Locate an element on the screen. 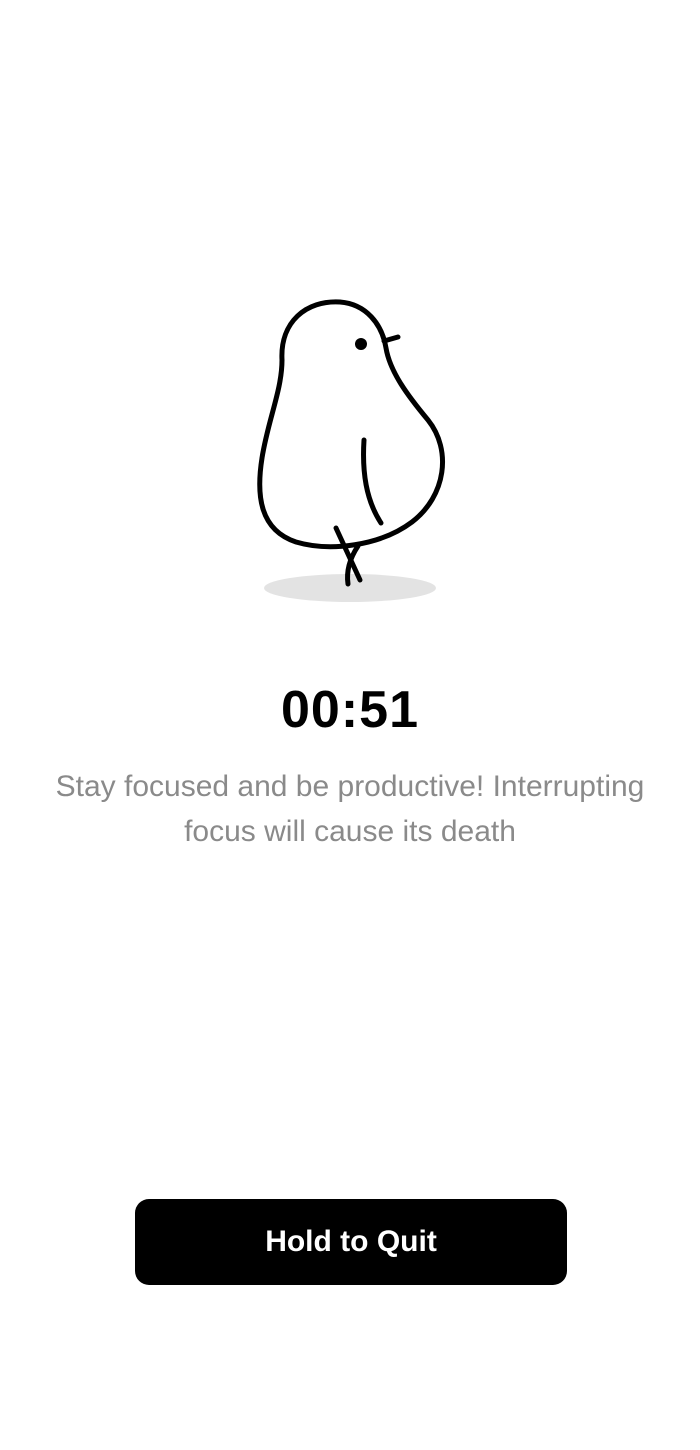 The width and height of the screenshot is (700, 1450). focus-timer: 00:51 is located at coordinates (350, 710).